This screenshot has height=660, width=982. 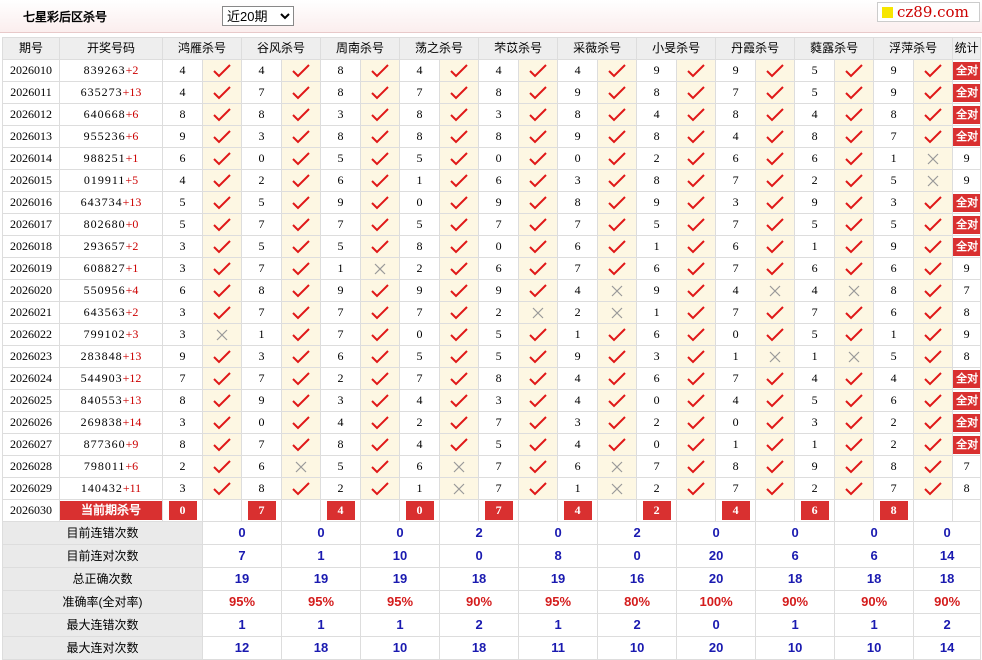 I want to click on kill-number: 7, so click(x=262, y=444).